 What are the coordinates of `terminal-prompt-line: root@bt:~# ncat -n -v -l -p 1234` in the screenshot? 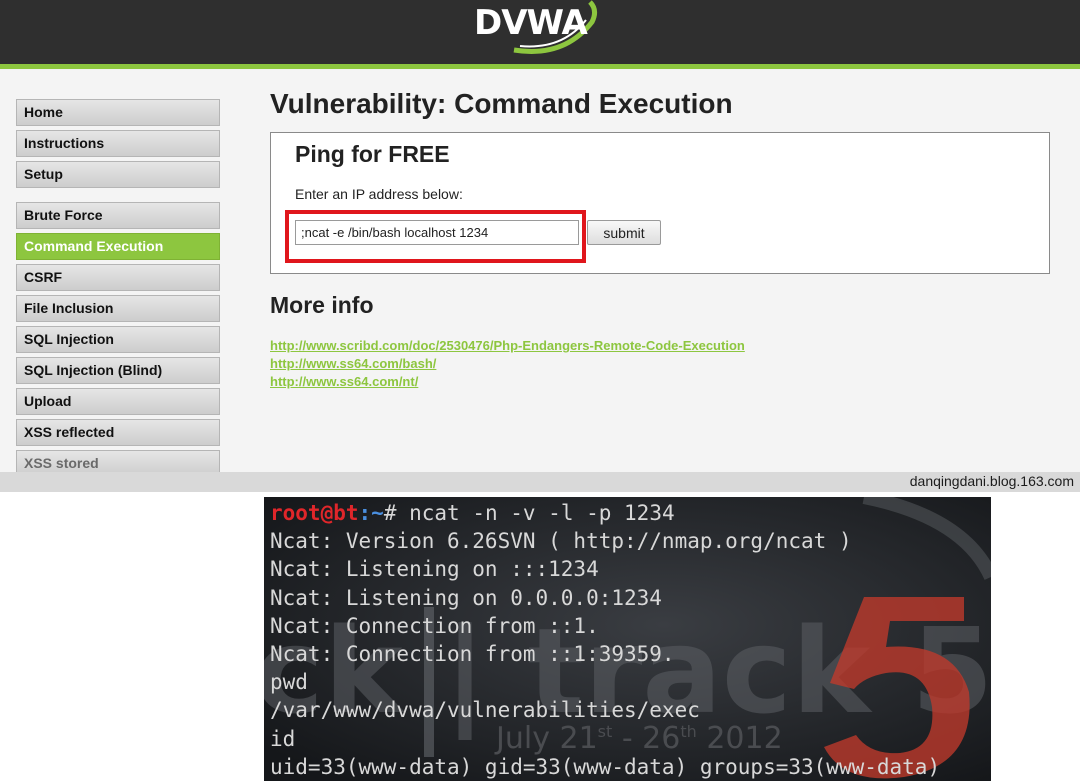 It's located at (605, 513).